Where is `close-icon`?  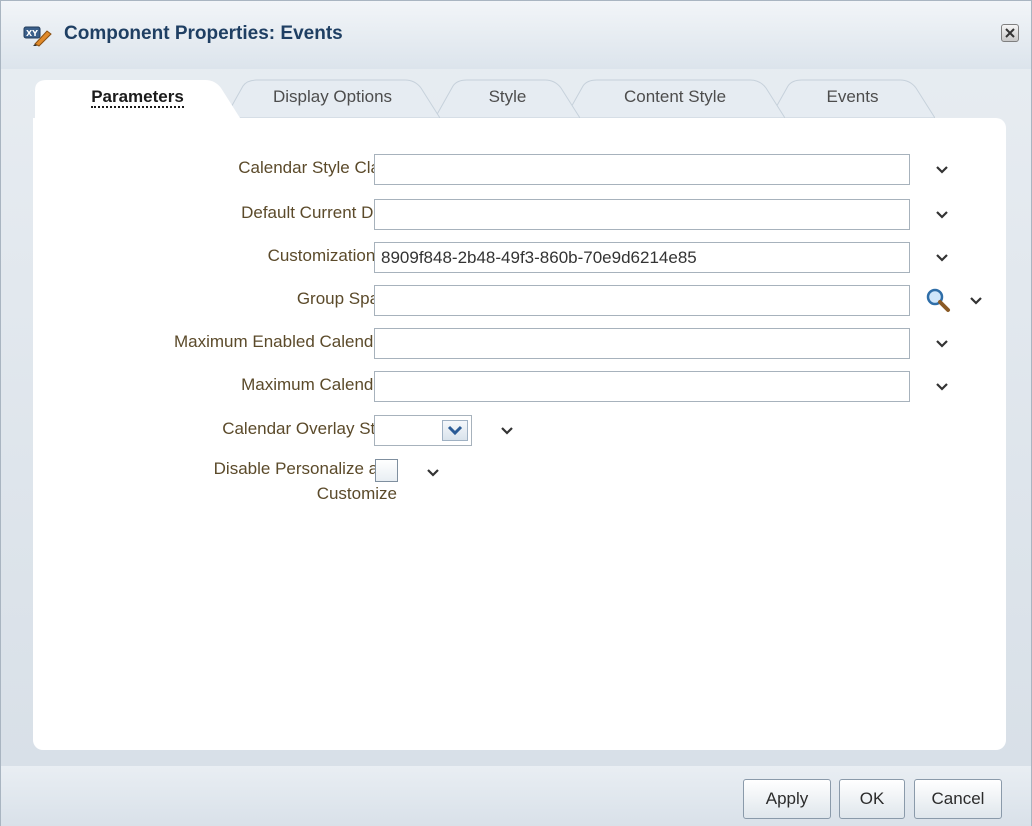
close-icon is located at coordinates (1010, 33).